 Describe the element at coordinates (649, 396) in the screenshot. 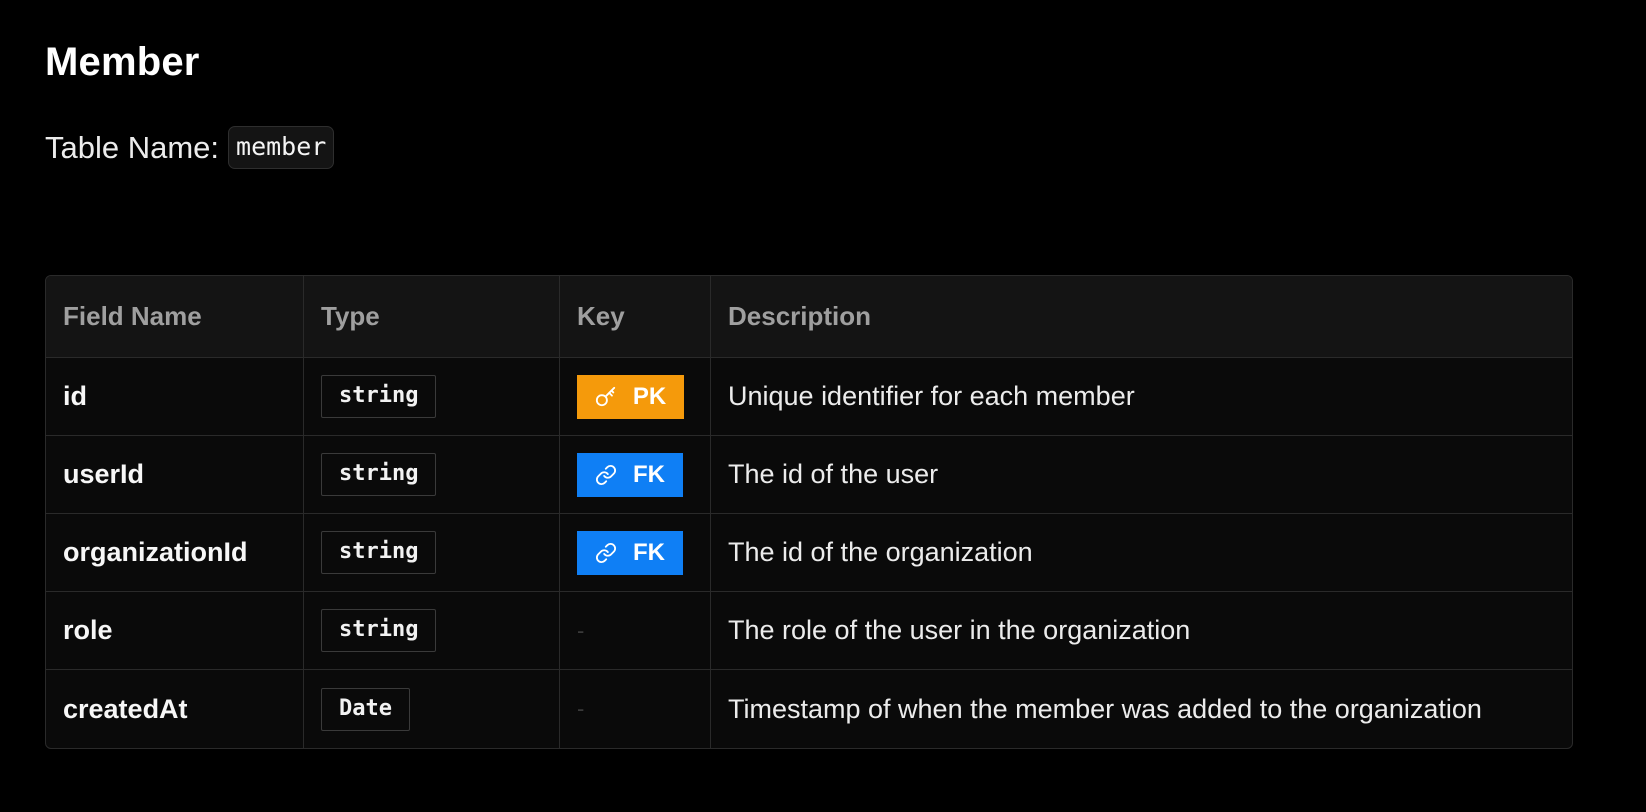

I see `key-badge-label: PK` at that location.